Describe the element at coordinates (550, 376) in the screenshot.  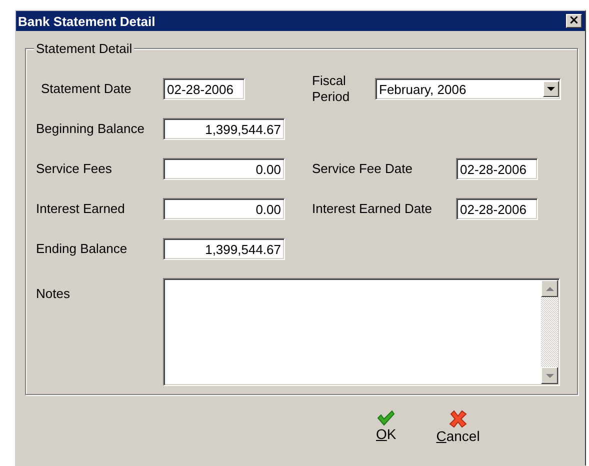
I see `scroll-down-icon` at that location.